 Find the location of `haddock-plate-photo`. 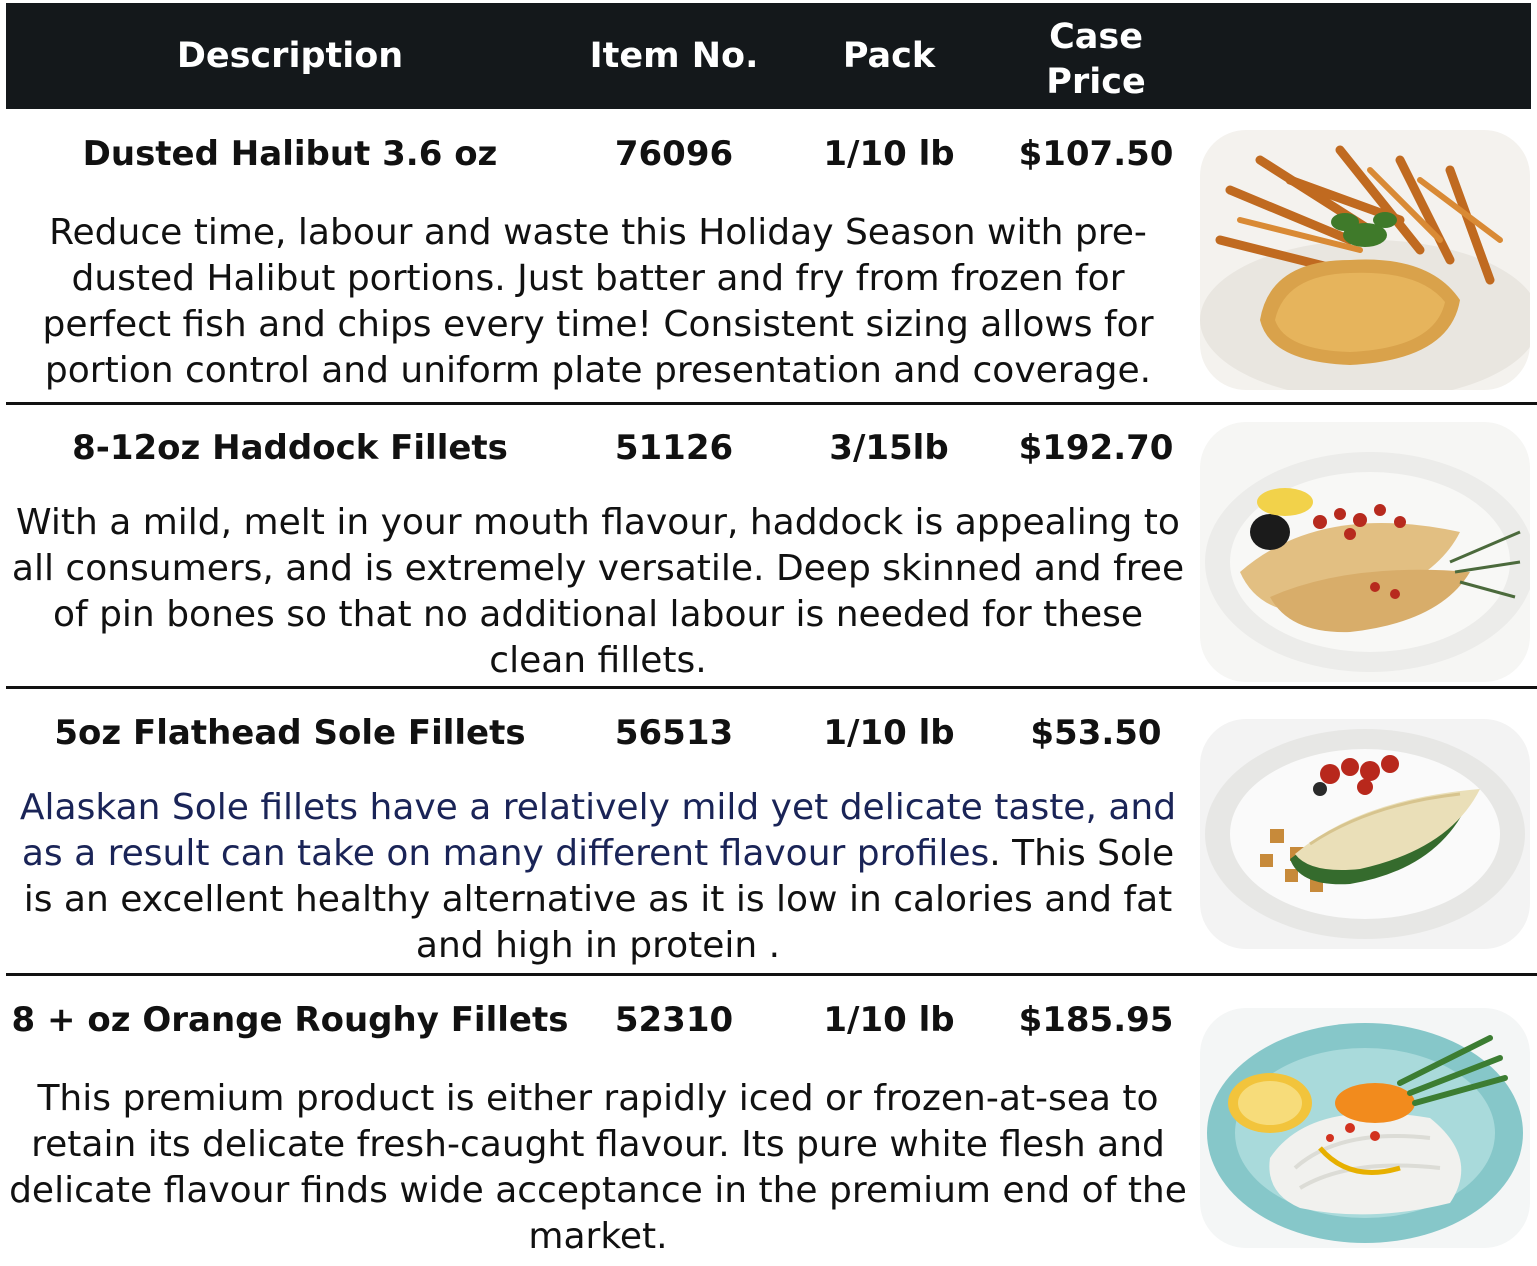

haddock-plate-photo is located at coordinates (1365, 552).